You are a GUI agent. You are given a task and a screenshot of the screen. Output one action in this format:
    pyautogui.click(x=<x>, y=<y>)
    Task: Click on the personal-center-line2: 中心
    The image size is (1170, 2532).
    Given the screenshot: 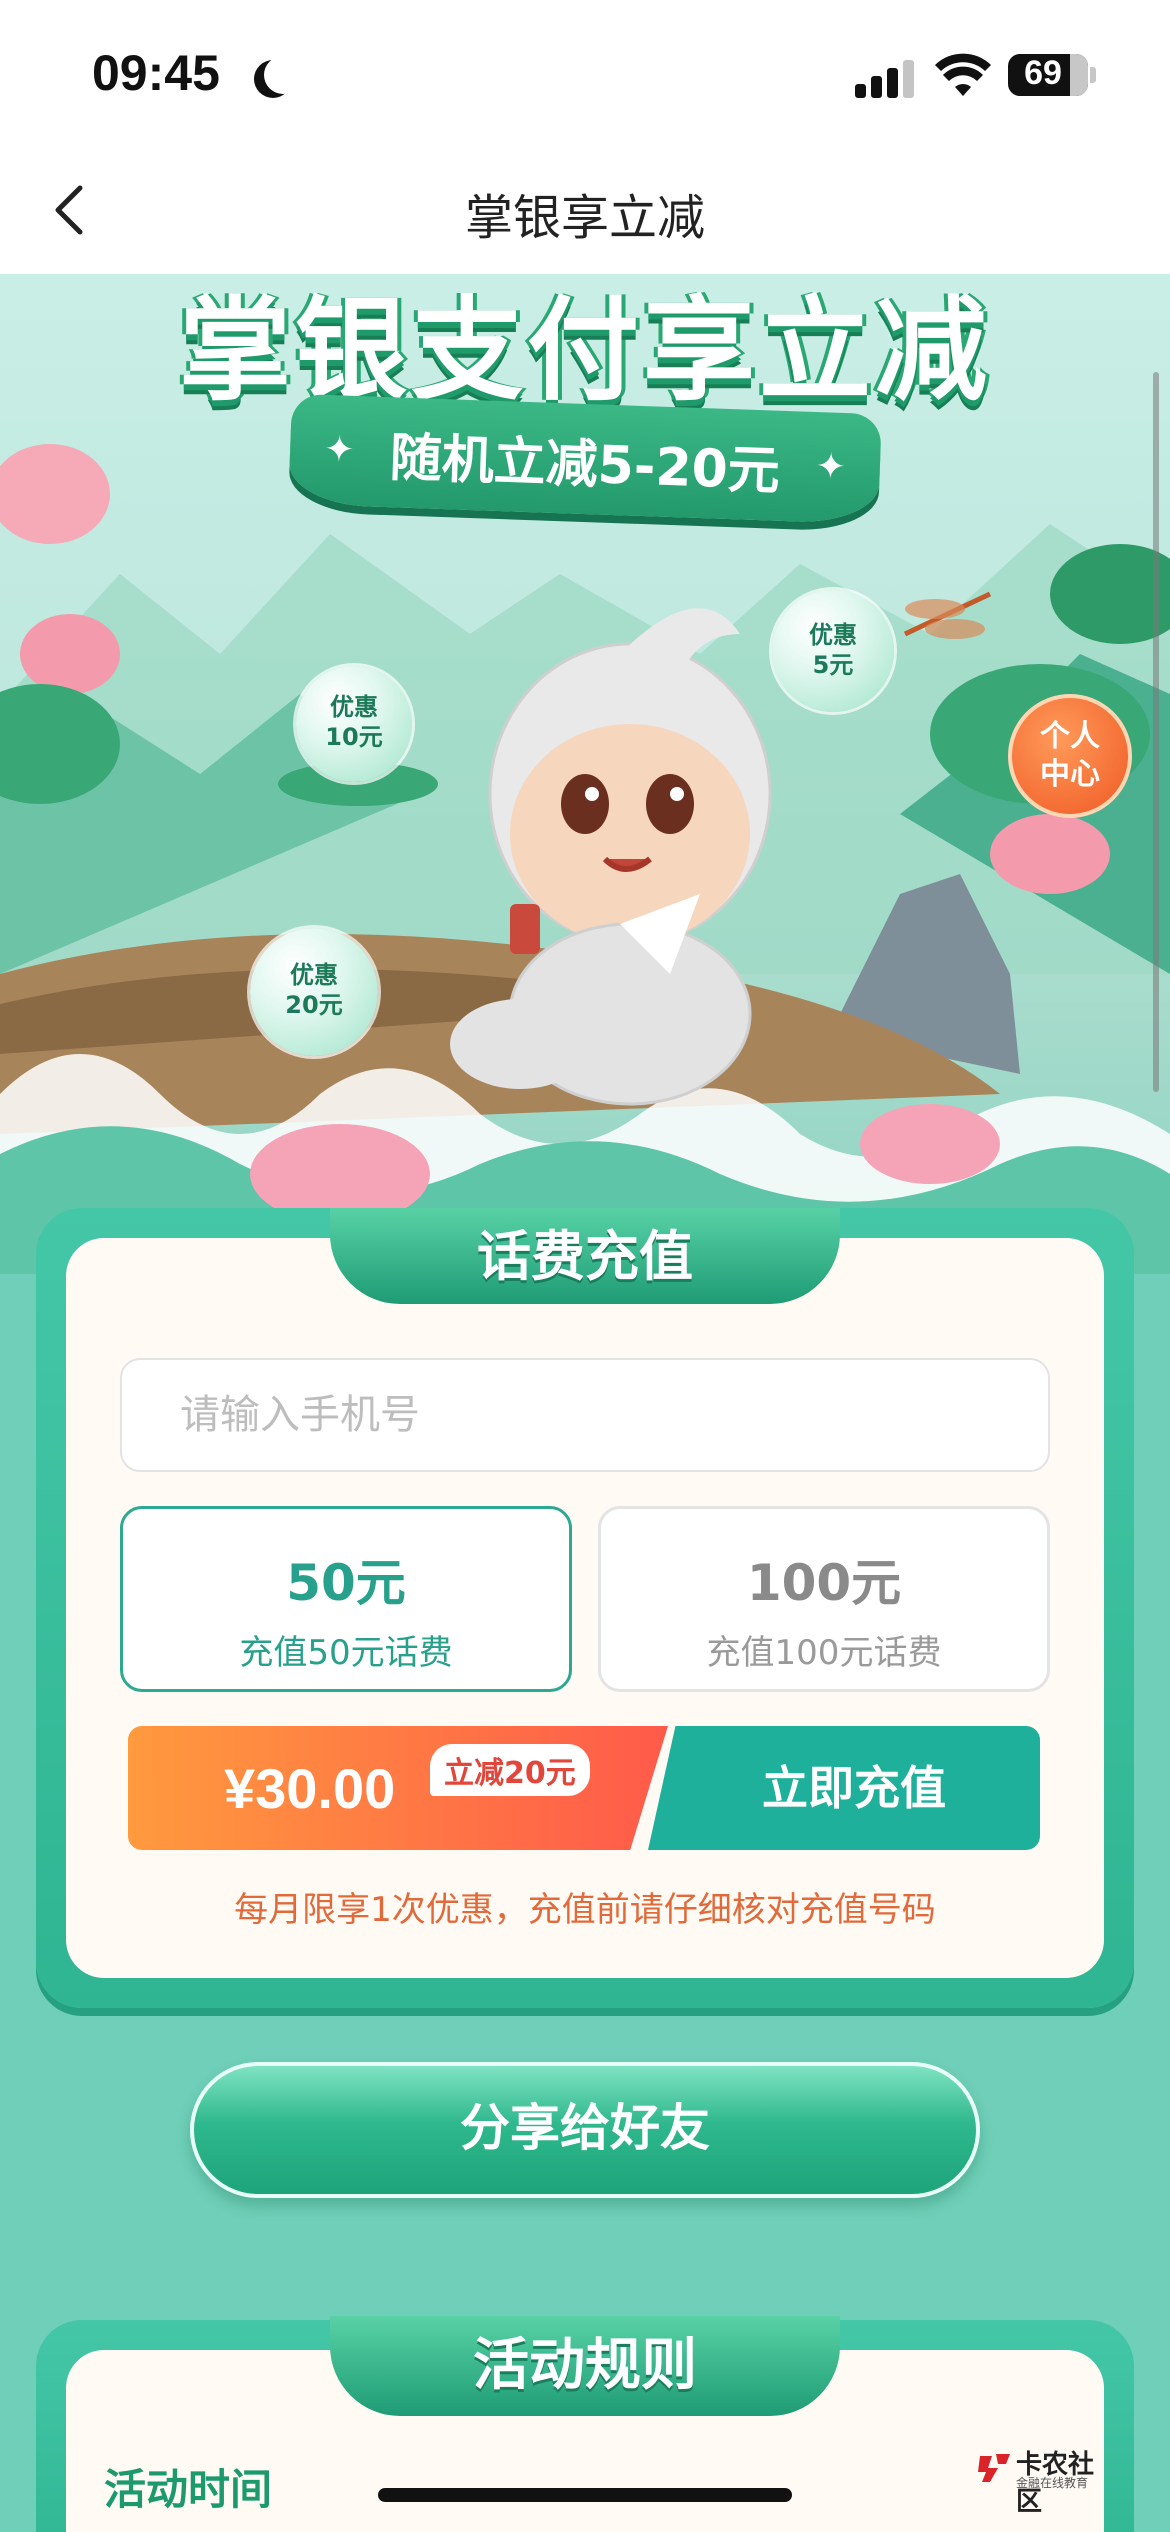 What is the action you would take?
    pyautogui.click(x=1070, y=774)
    